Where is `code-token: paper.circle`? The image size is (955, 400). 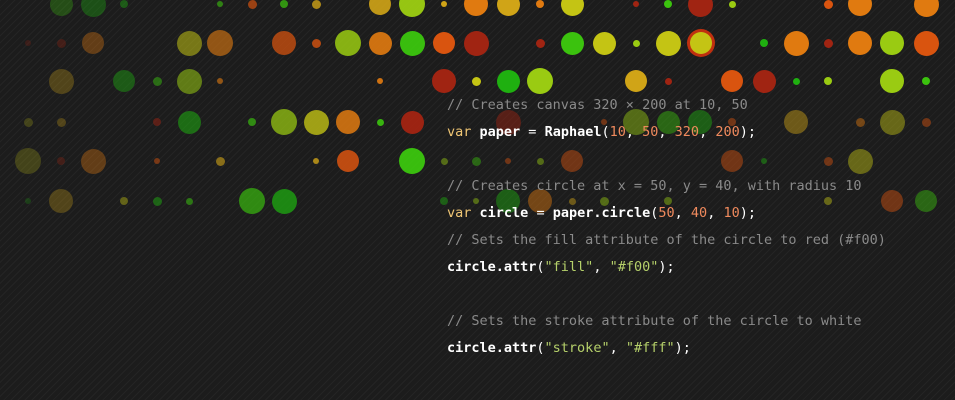
code-token: paper.circle is located at coordinates (601, 213).